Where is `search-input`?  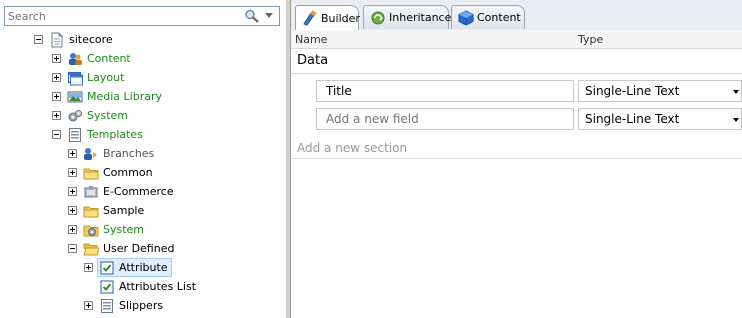 search-input is located at coordinates (123, 16).